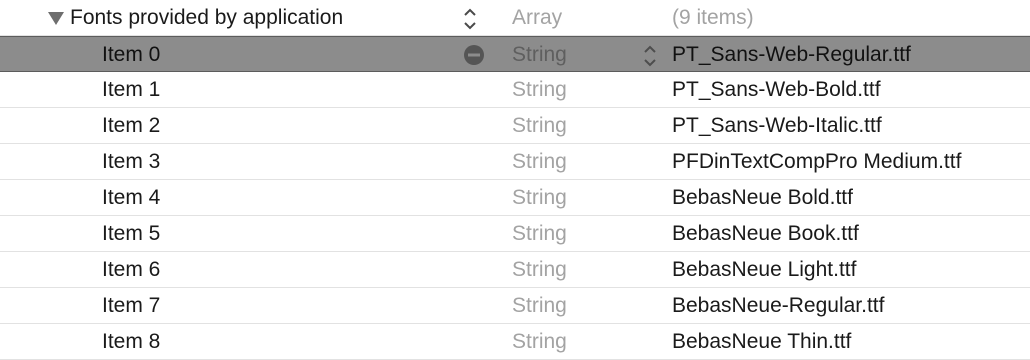 This screenshot has width=1030, height=360. Describe the element at coordinates (791, 54) in the screenshot. I see `item-value: PT_Sans-Web-Regular.ttf` at that location.